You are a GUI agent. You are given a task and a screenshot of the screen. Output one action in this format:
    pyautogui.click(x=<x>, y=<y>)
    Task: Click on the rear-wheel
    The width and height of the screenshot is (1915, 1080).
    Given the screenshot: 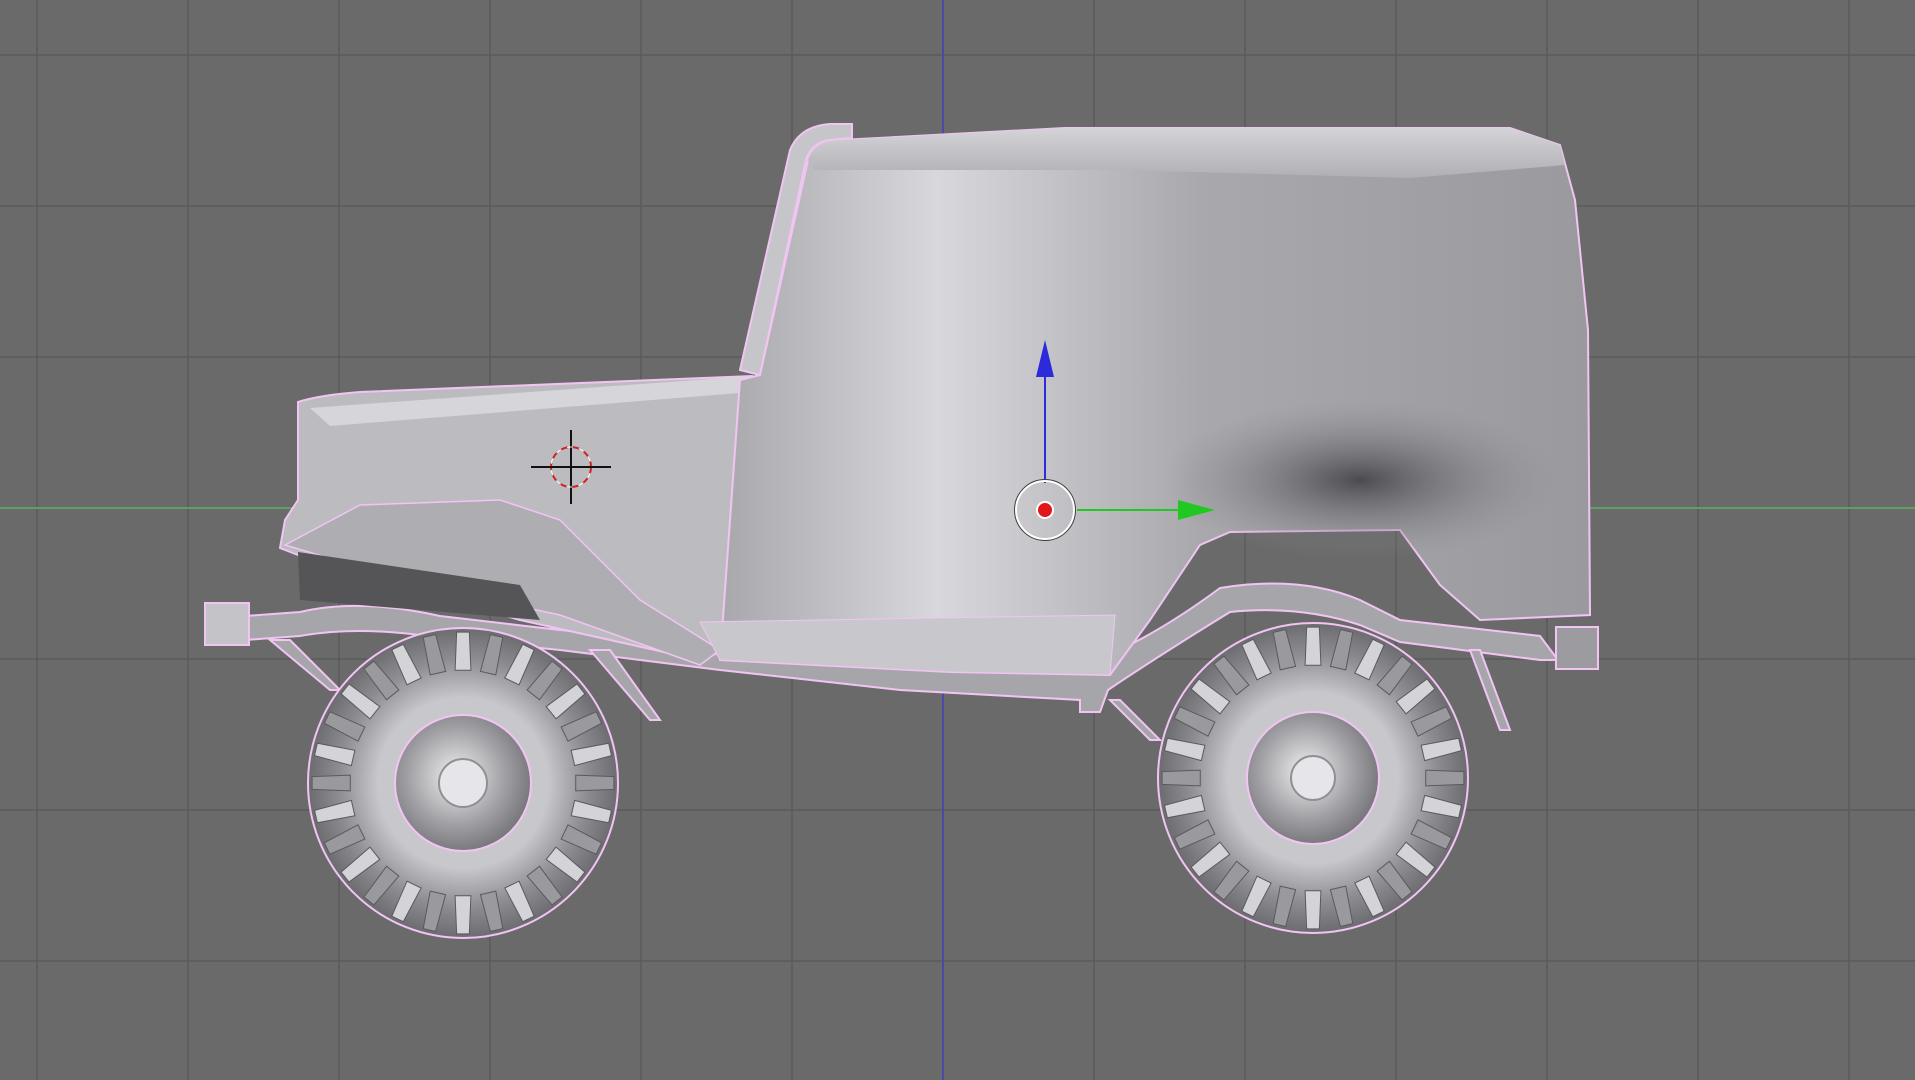 What is the action you would take?
    pyautogui.click(x=1313, y=778)
    